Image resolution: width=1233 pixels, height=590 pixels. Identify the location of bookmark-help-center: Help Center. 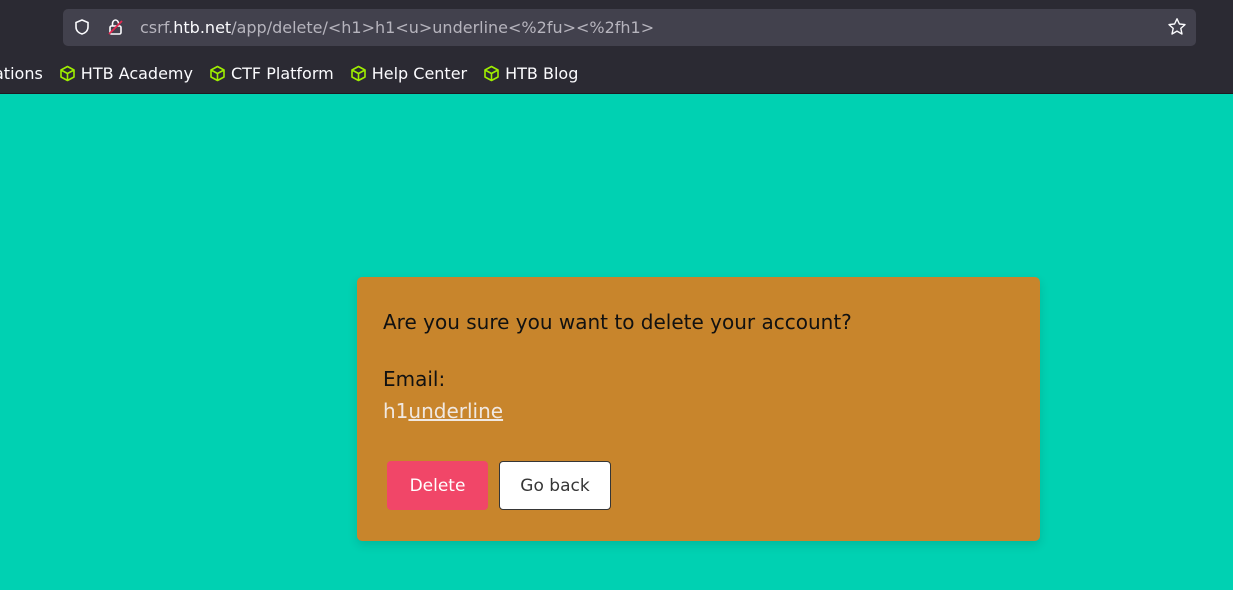
(408, 73).